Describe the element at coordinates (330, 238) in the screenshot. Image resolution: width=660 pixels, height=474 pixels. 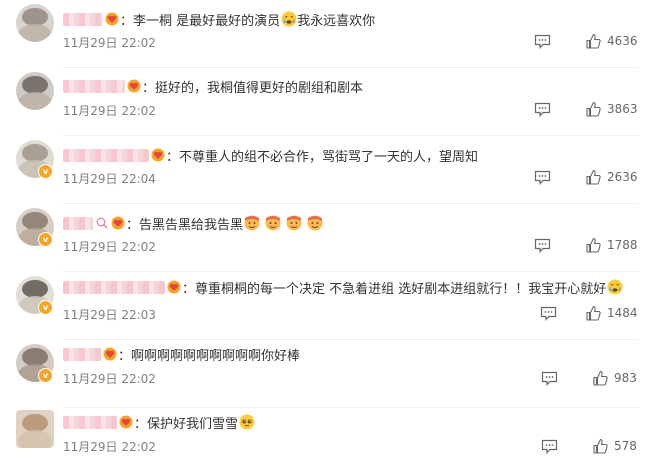
I see `comment-item: v ： 告黑告黑给我告黑 11月29日 22:02 1788` at that location.